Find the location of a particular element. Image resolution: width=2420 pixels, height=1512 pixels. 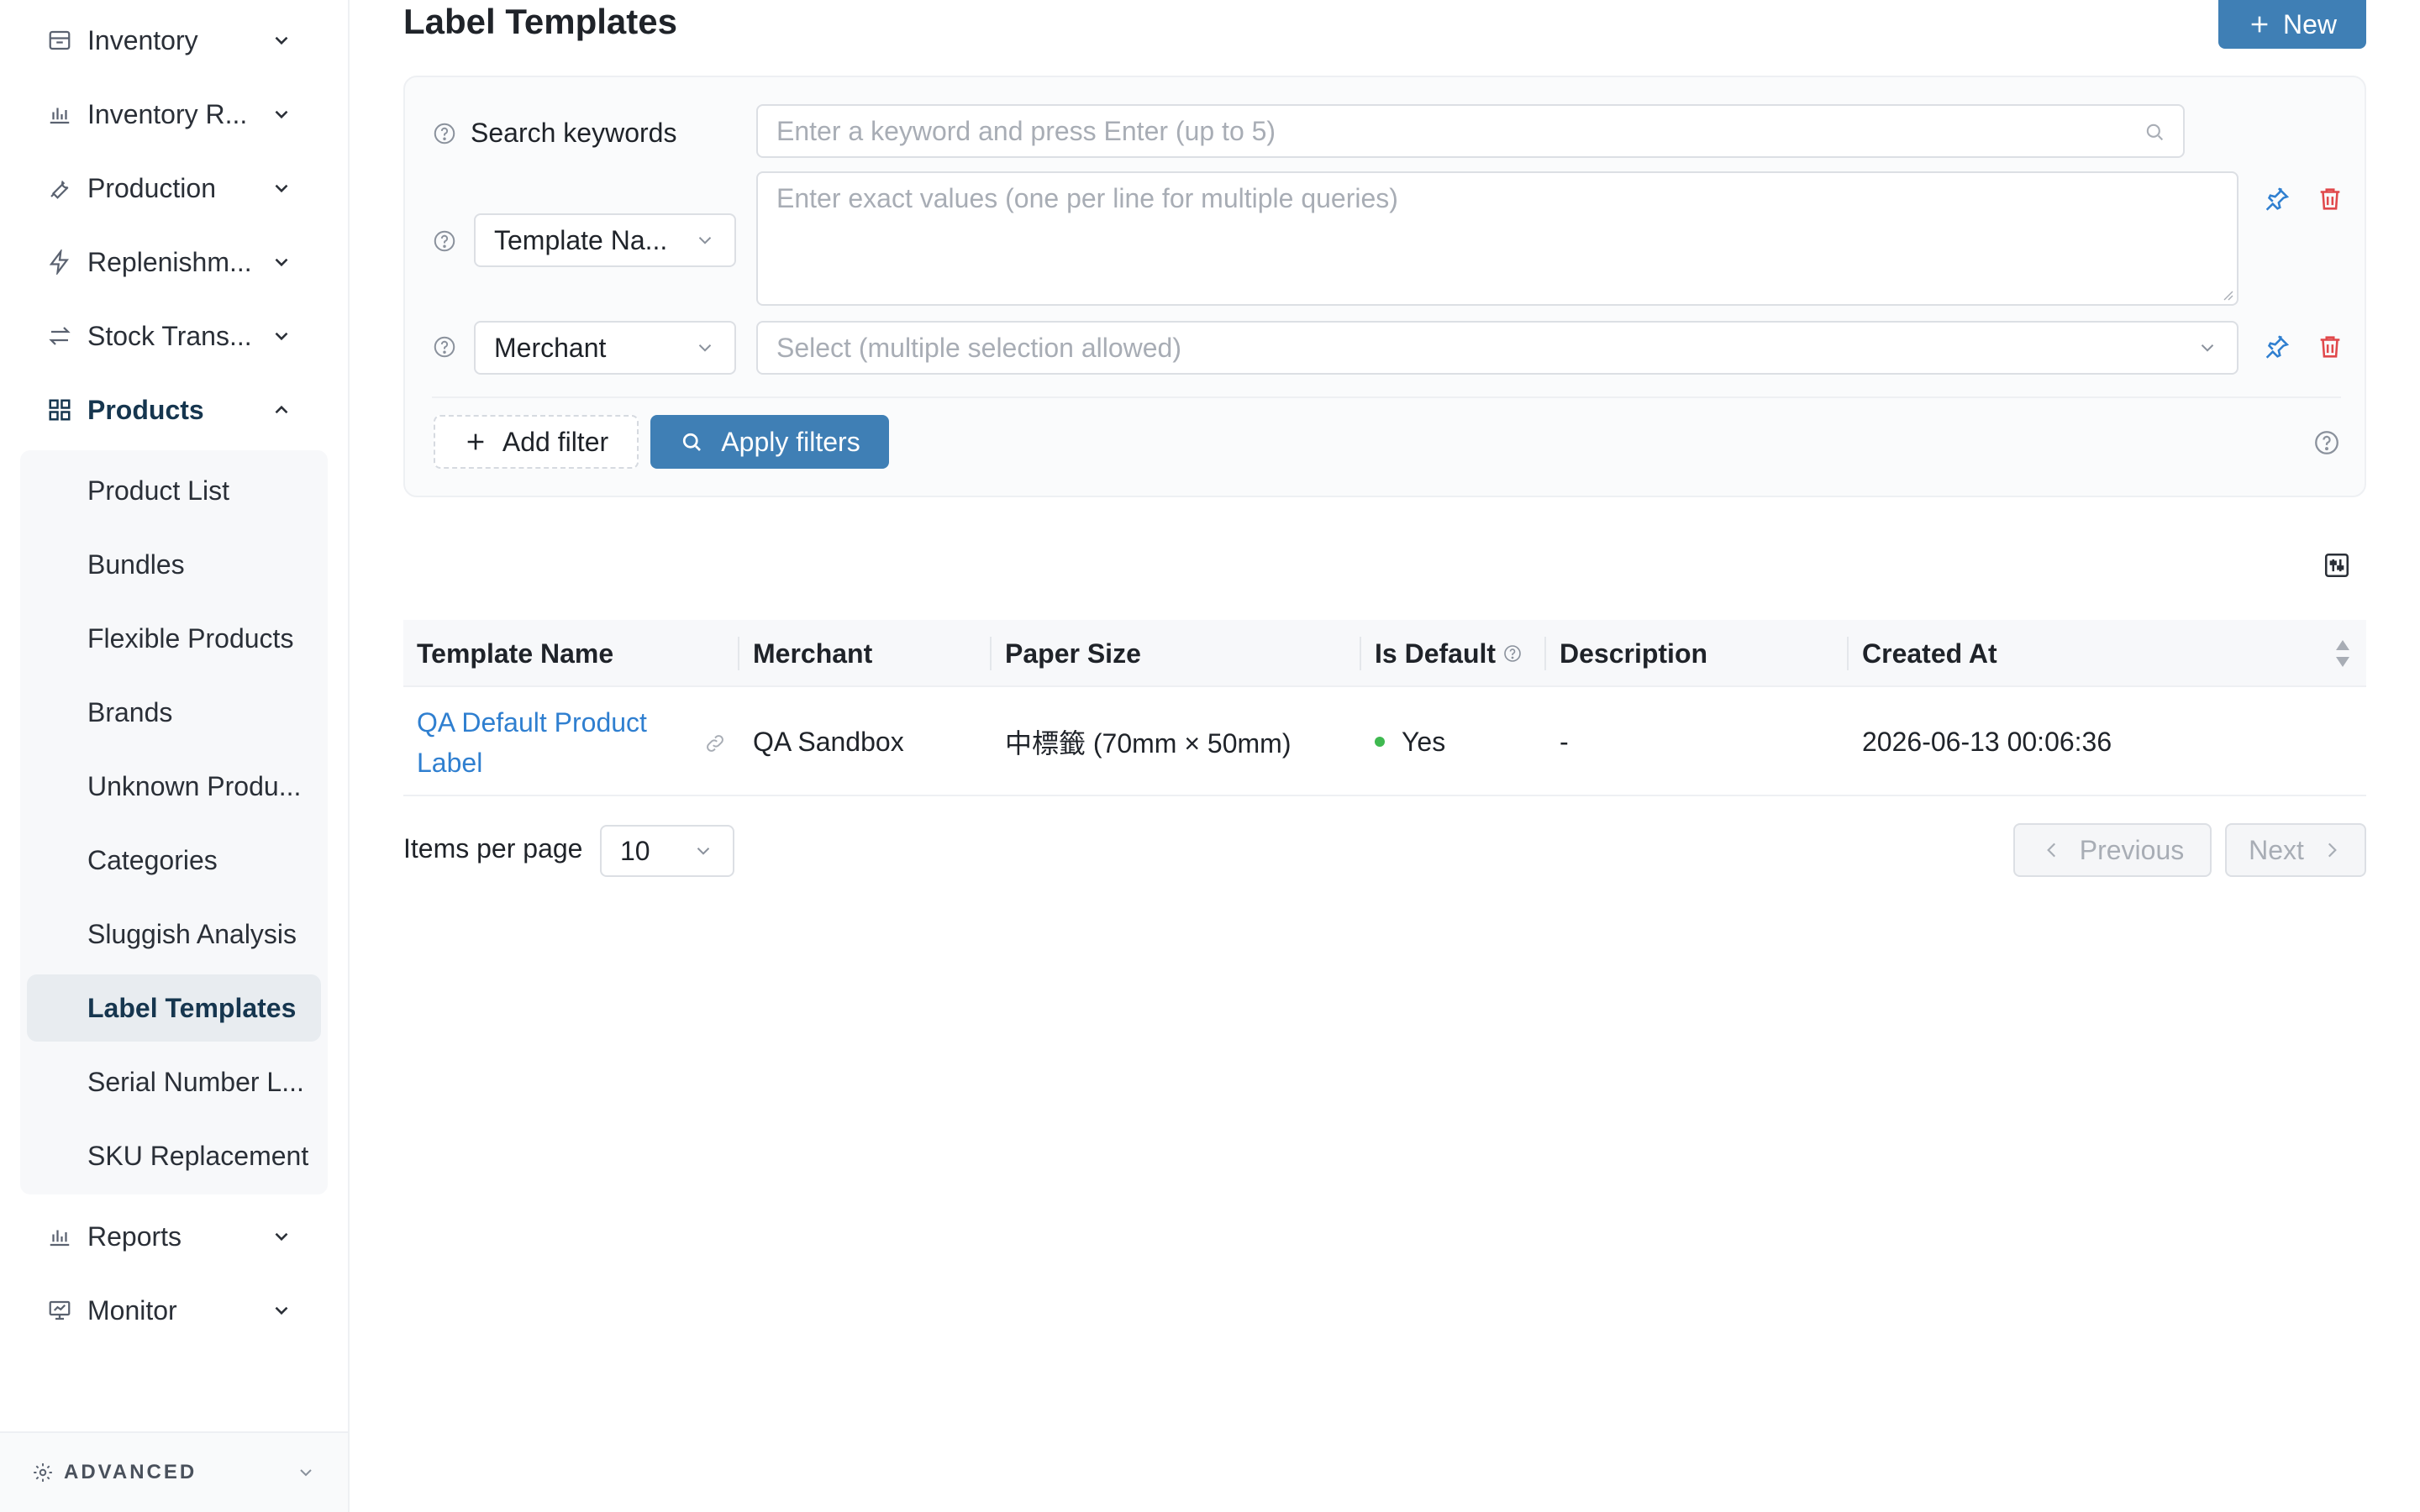

bar-chart-icon is located at coordinates (60, 1236).